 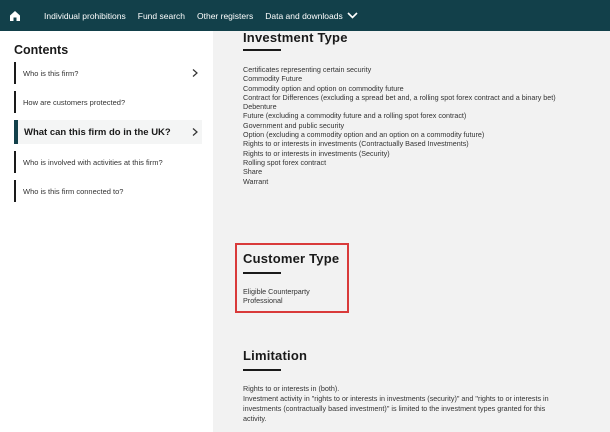 I want to click on nav-other-registers: Other registers, so click(x=225, y=16).